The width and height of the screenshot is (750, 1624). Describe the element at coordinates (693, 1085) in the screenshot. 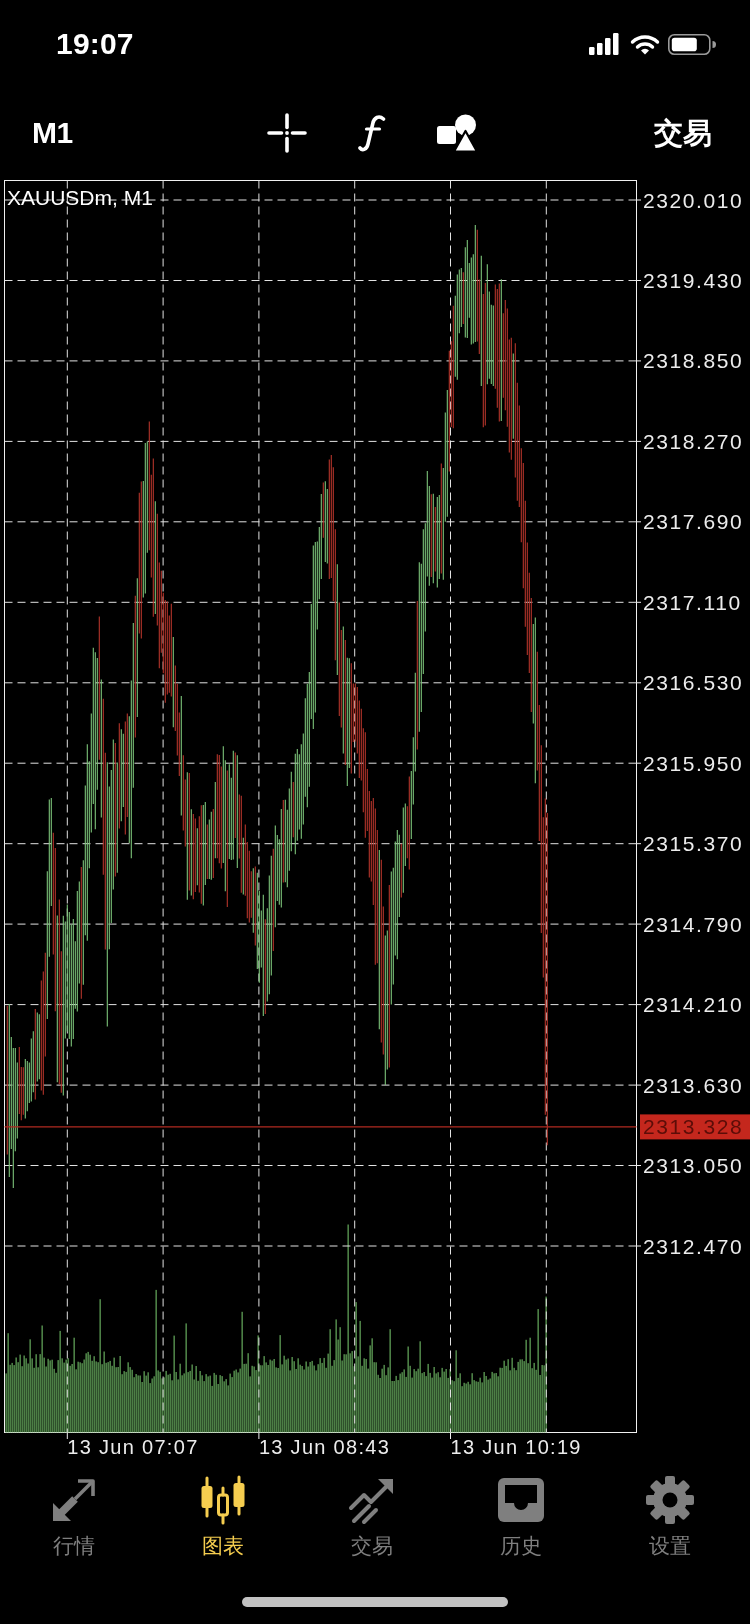

I see `price-axis-label: 2313.630` at that location.